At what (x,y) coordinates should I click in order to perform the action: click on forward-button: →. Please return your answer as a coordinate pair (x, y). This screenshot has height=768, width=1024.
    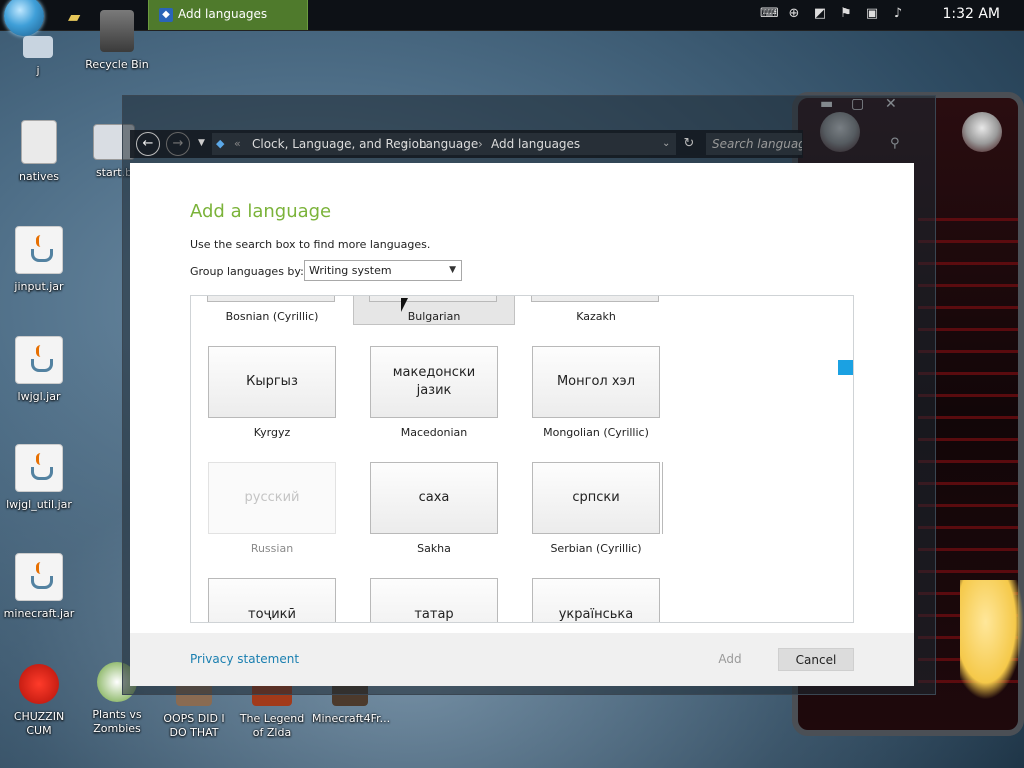
    Looking at the image, I should click on (178, 144).